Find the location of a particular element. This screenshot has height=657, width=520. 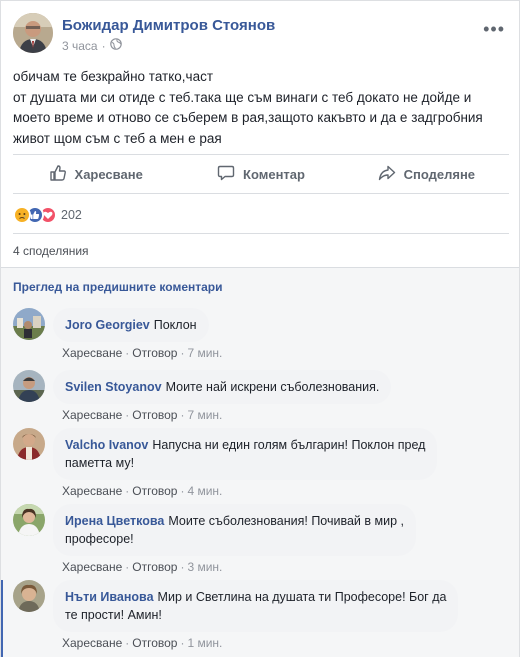

globe-icon is located at coordinates (115, 45).